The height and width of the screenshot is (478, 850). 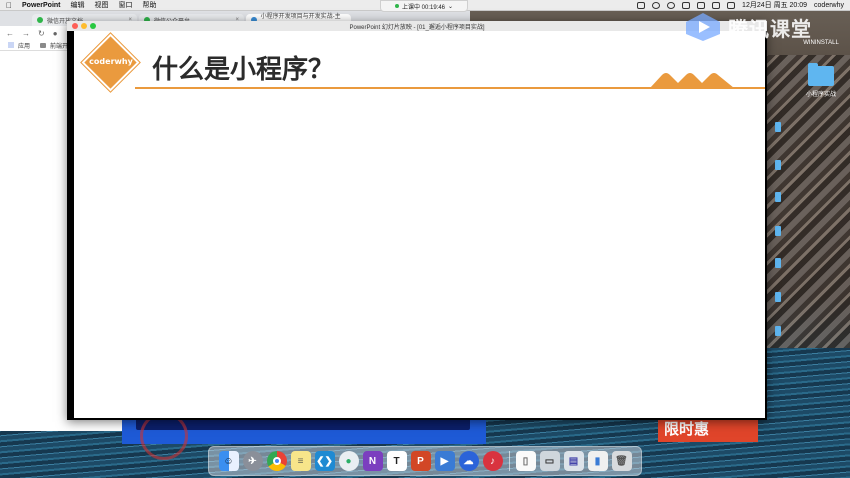 I want to click on lock-icon: ●, so click(x=55, y=33).